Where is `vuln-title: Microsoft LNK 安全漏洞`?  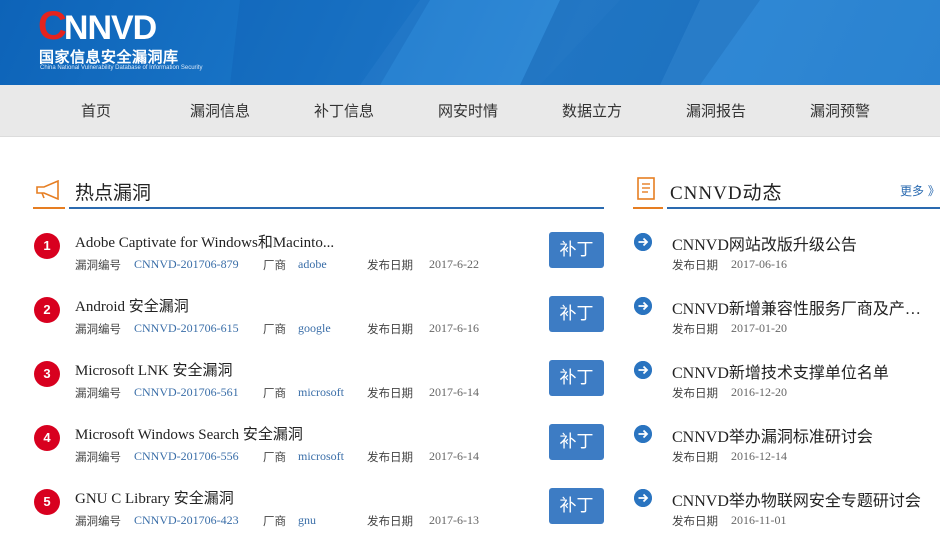 vuln-title: Microsoft LNK 安全漏洞 is located at coordinates (154, 369).